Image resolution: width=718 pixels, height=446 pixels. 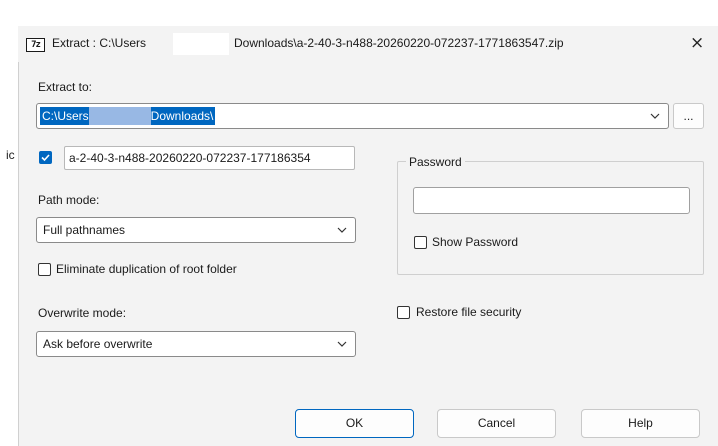 I want to click on background-text-fragment: ic, so click(x=10, y=155).